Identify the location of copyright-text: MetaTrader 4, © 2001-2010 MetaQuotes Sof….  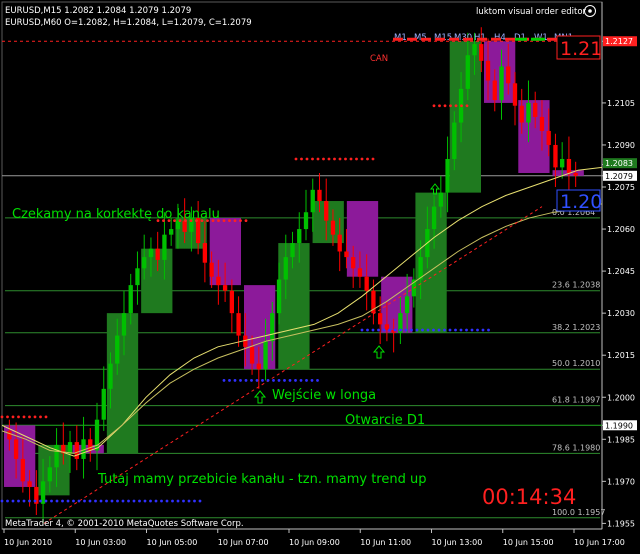
(124, 524).